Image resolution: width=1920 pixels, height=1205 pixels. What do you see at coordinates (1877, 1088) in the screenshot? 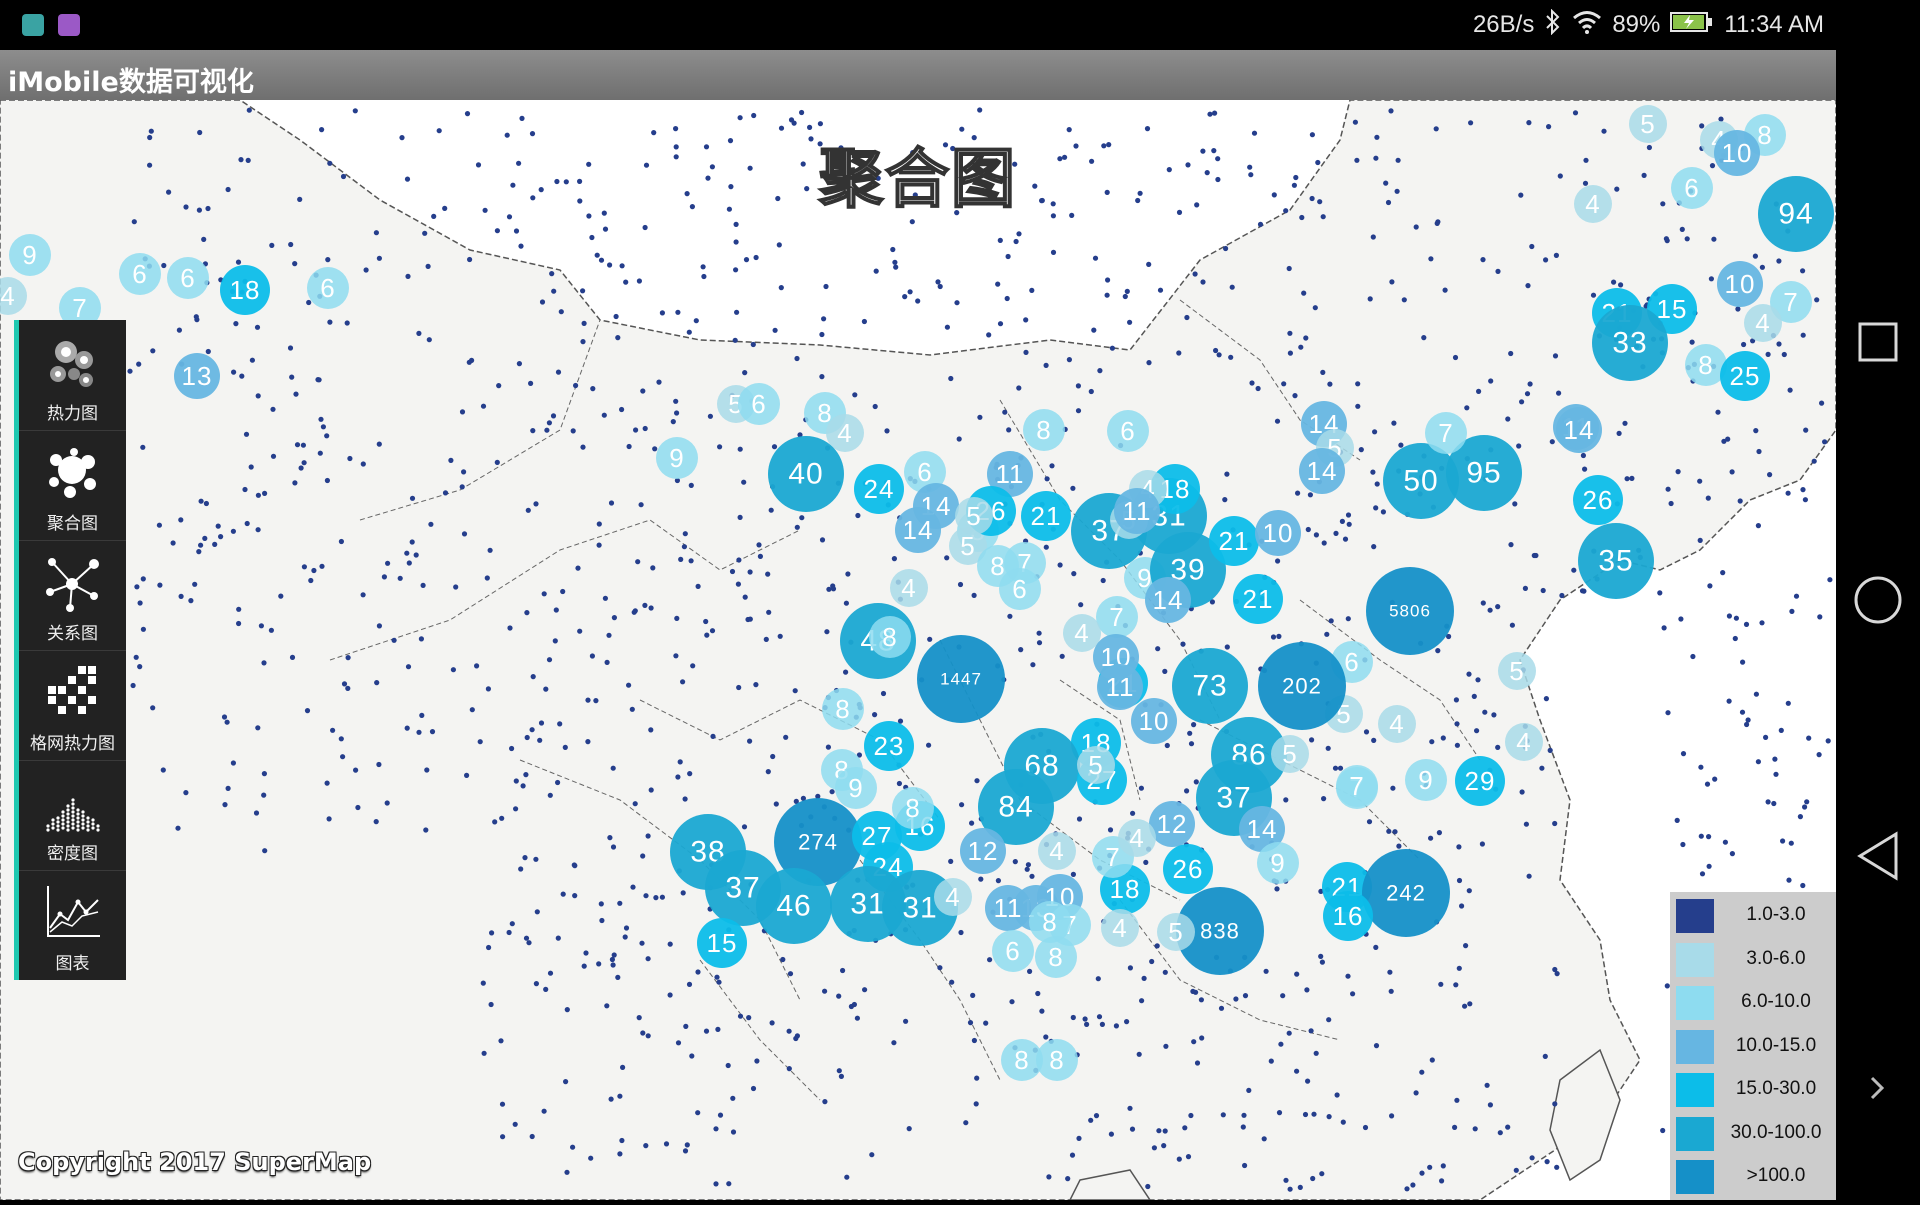
I see `chevron-right-icon` at bounding box center [1877, 1088].